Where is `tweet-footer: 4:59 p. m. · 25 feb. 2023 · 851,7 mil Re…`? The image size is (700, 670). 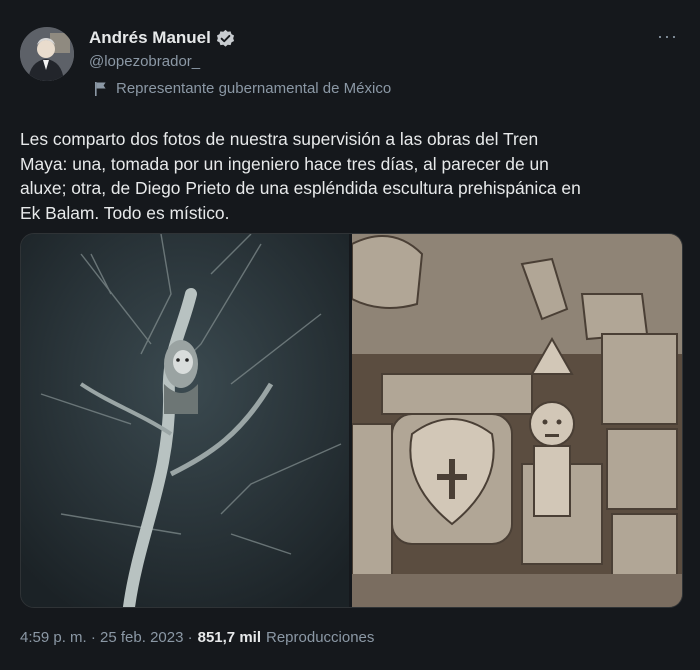 tweet-footer: 4:59 p. m. · 25 feb. 2023 · 851,7 mil Re… is located at coordinates (197, 637).